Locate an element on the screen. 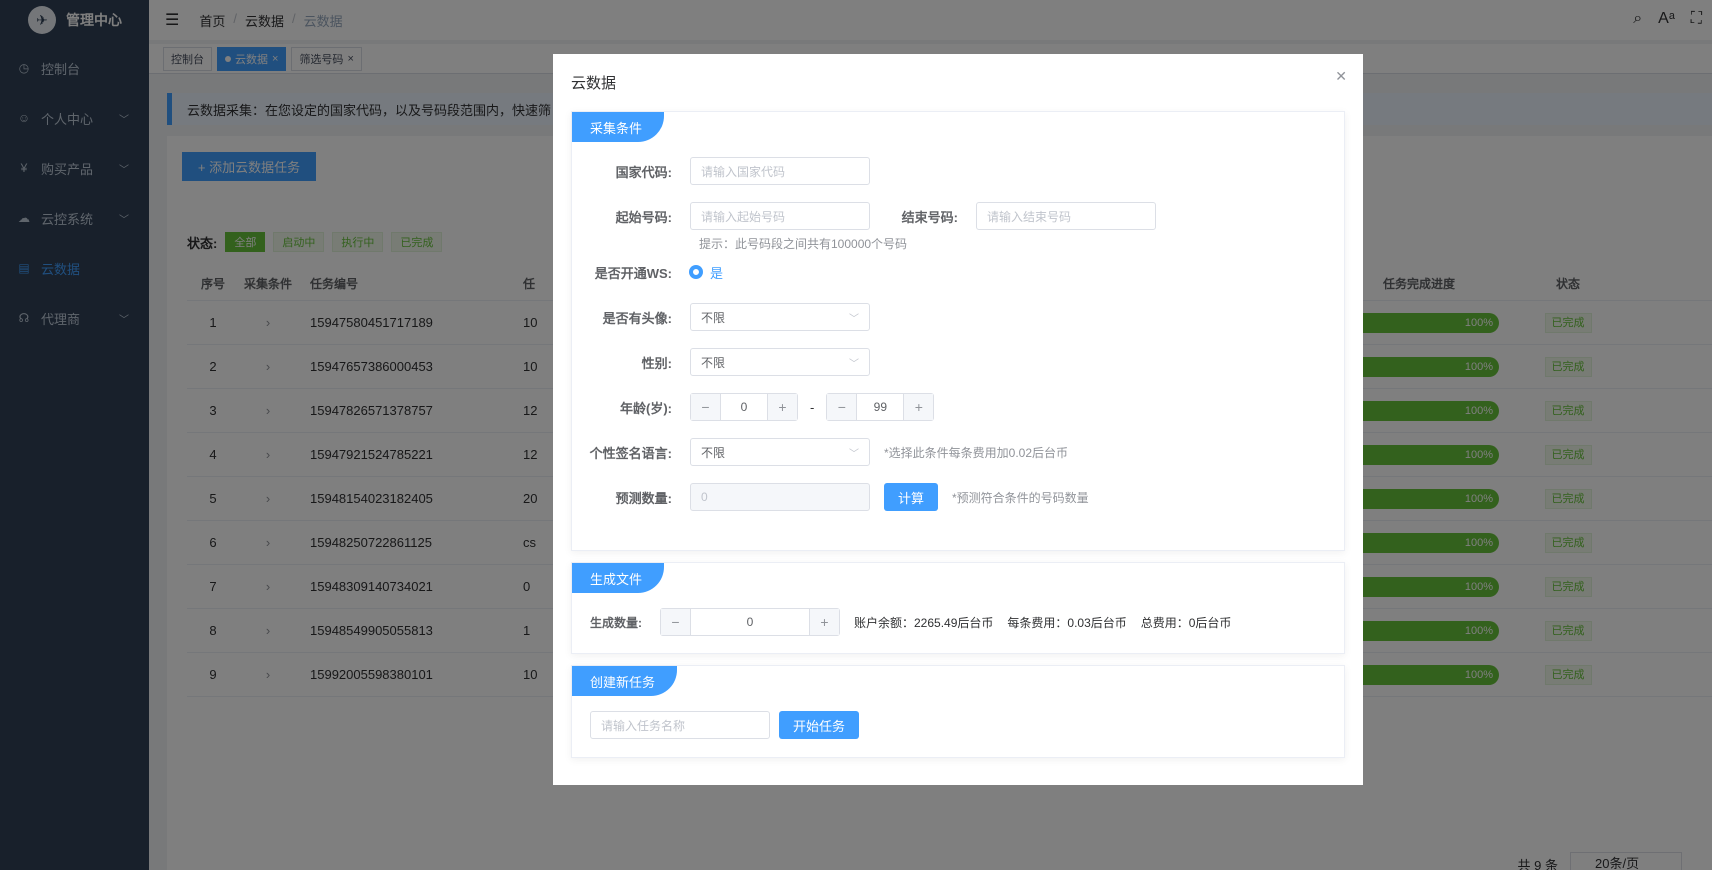 This screenshot has width=1712, height=870. end-number-label: 结束号码: is located at coordinates (929, 217).